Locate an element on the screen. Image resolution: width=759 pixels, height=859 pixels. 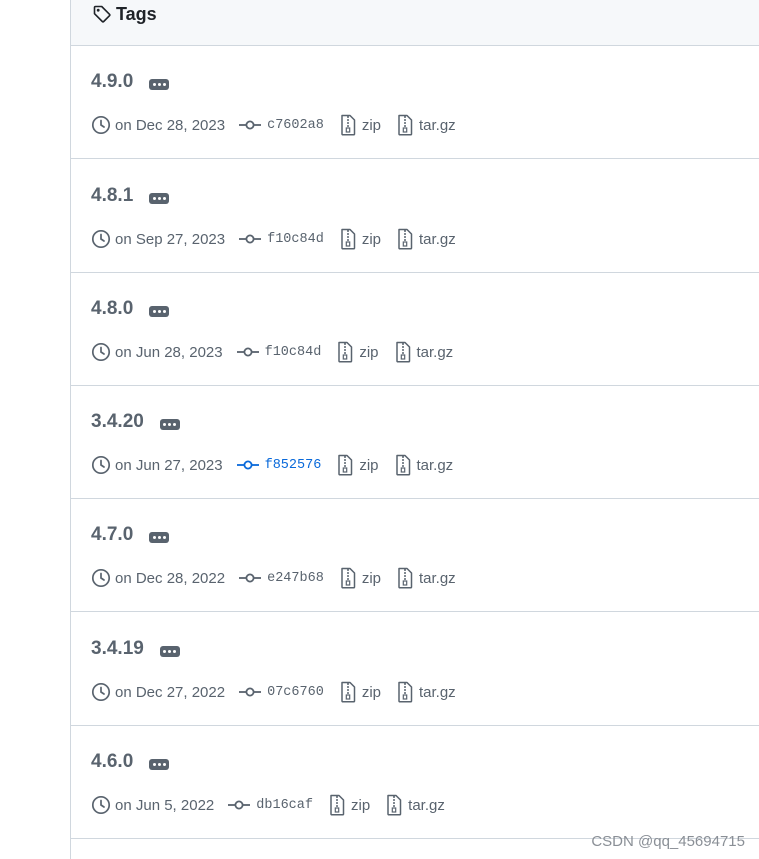
tag-name-line: 4.8.0 is located at coordinates (130, 309).